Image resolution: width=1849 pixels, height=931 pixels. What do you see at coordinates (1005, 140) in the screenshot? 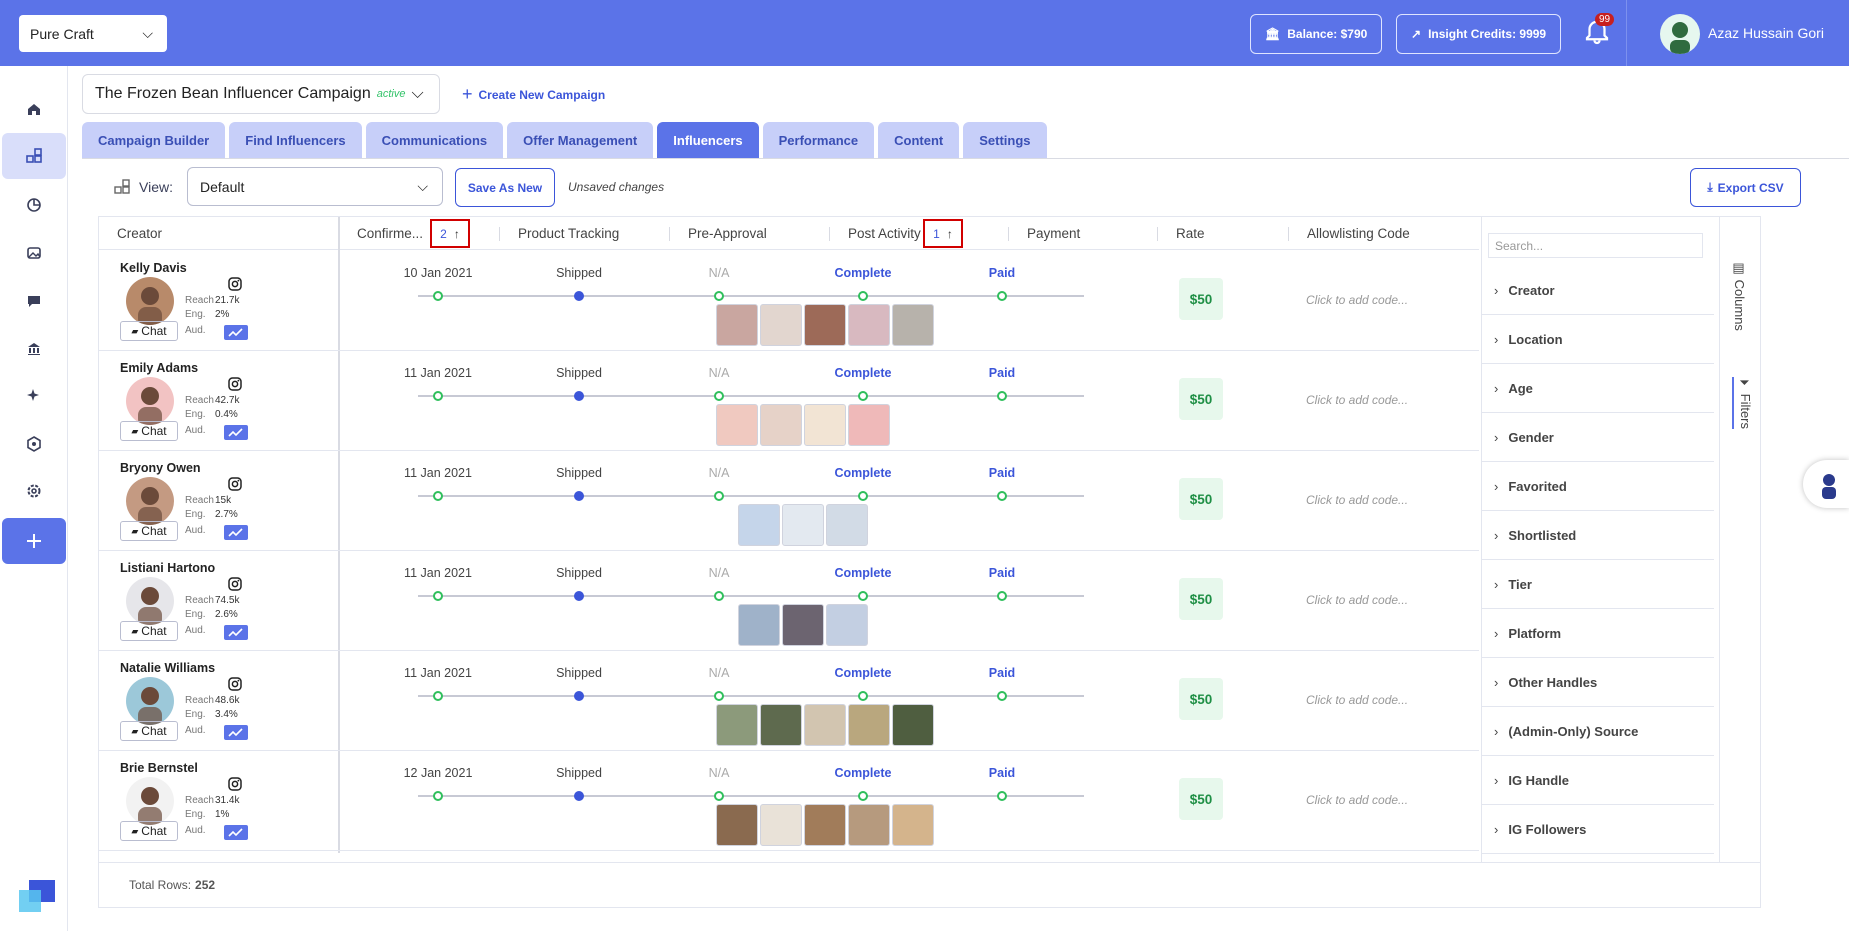
I see `tab-settings: Settings` at bounding box center [1005, 140].